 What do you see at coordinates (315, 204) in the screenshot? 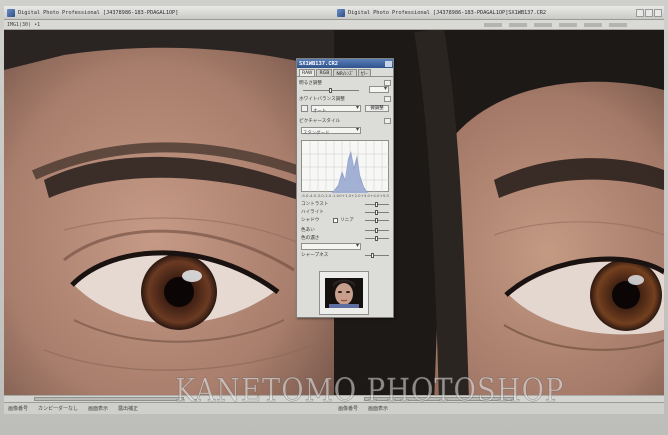
I see `contrast-label: コントラスト` at bounding box center [315, 204].